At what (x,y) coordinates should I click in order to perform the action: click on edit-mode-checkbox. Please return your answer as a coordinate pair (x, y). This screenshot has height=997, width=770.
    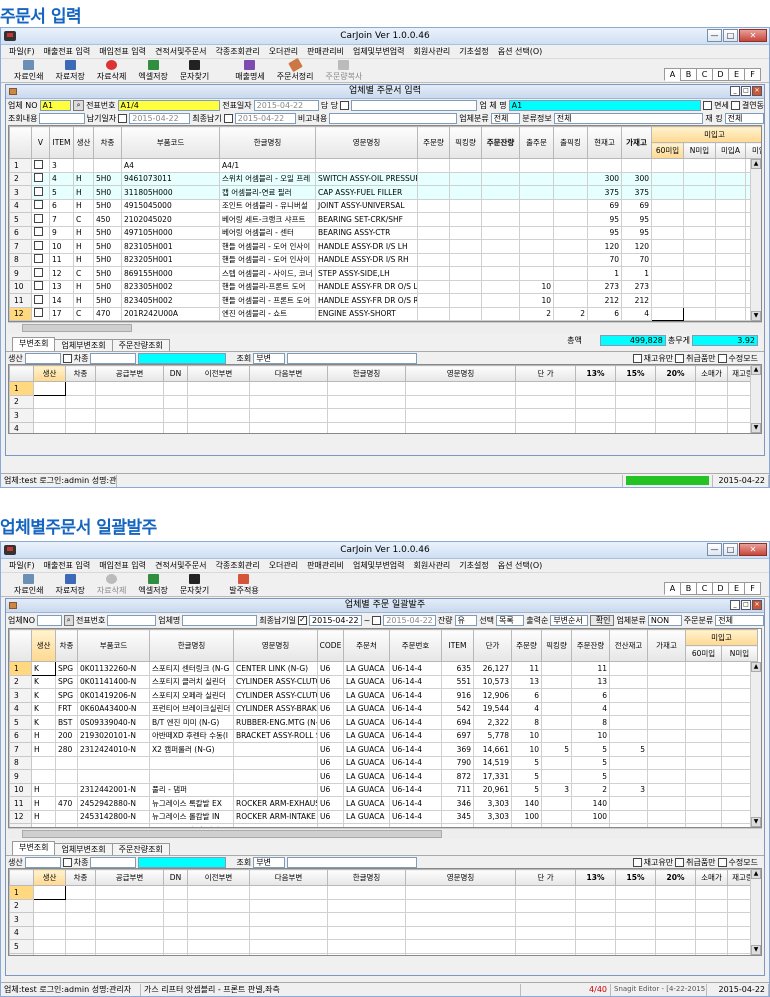
    Looking at the image, I should click on (722, 862).